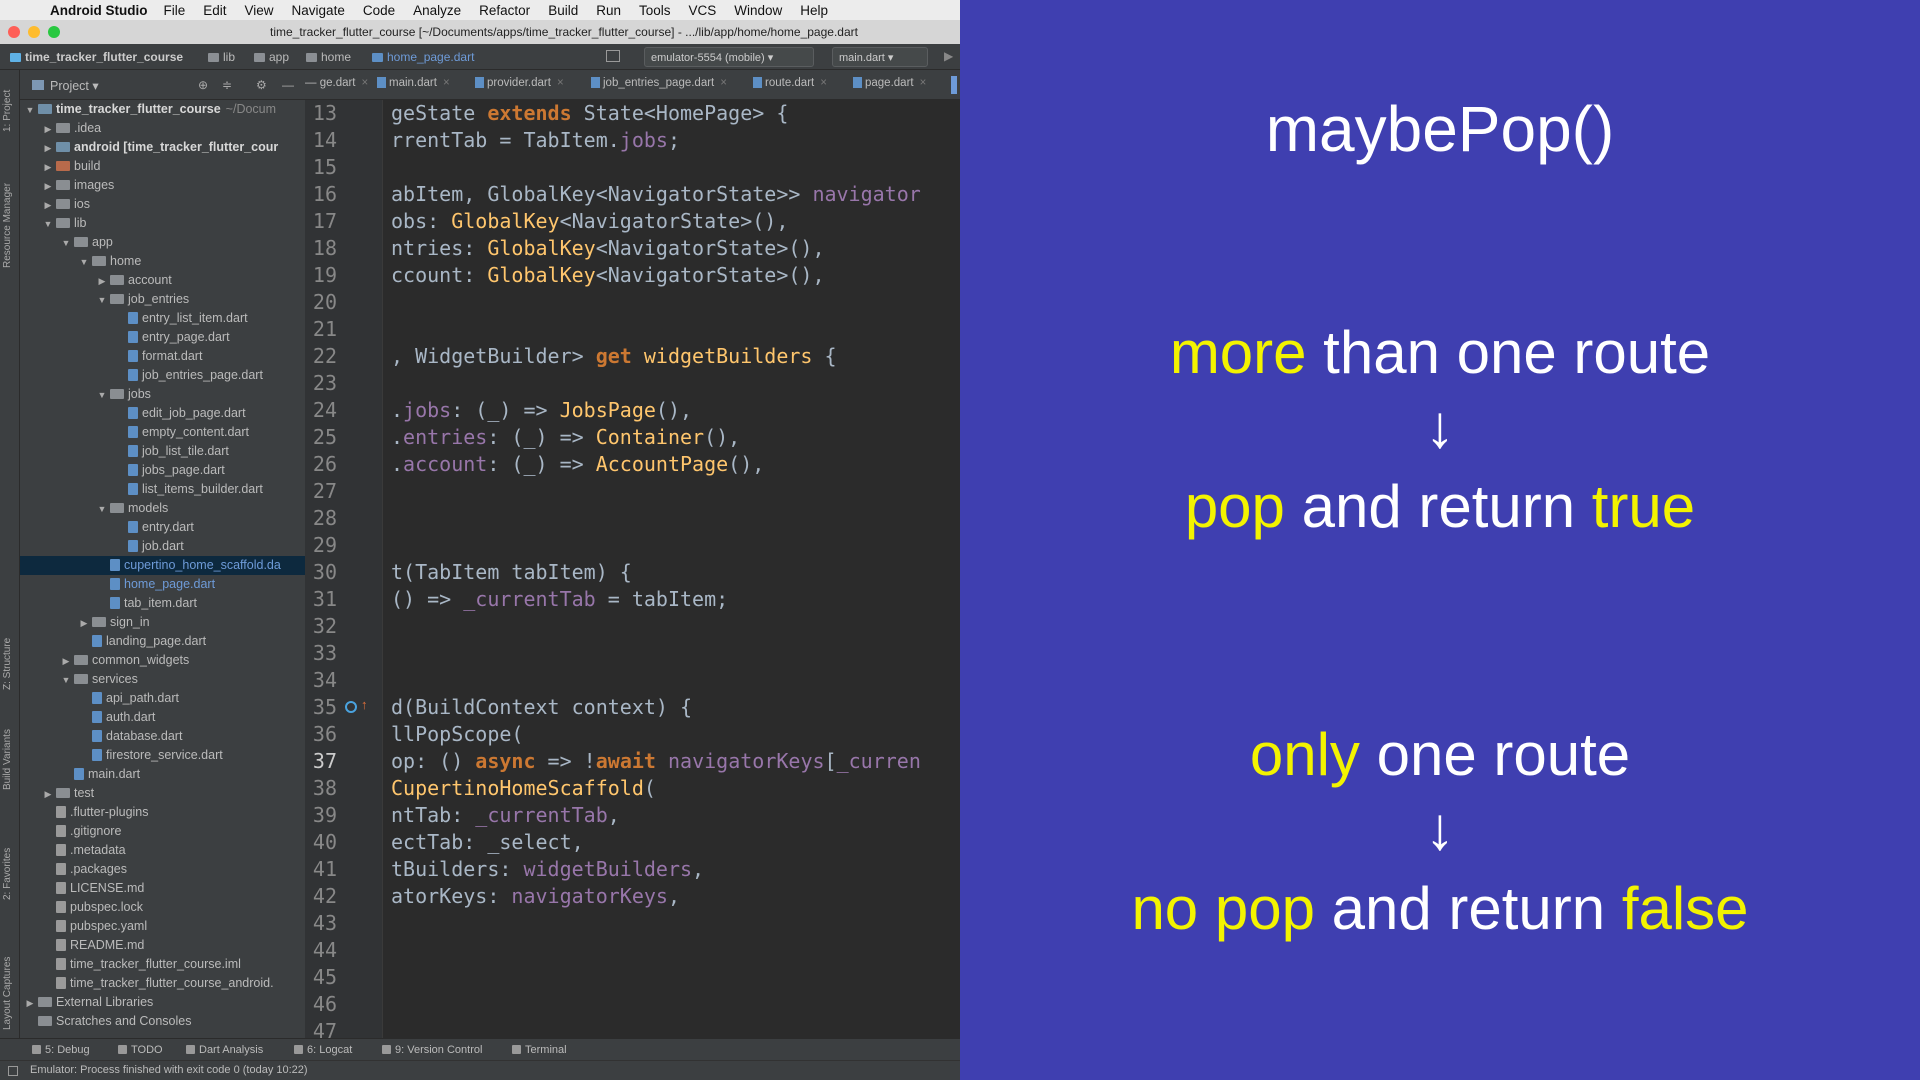  What do you see at coordinates (162, 831) in the screenshot?
I see `tree-file: .gitignore` at bounding box center [162, 831].